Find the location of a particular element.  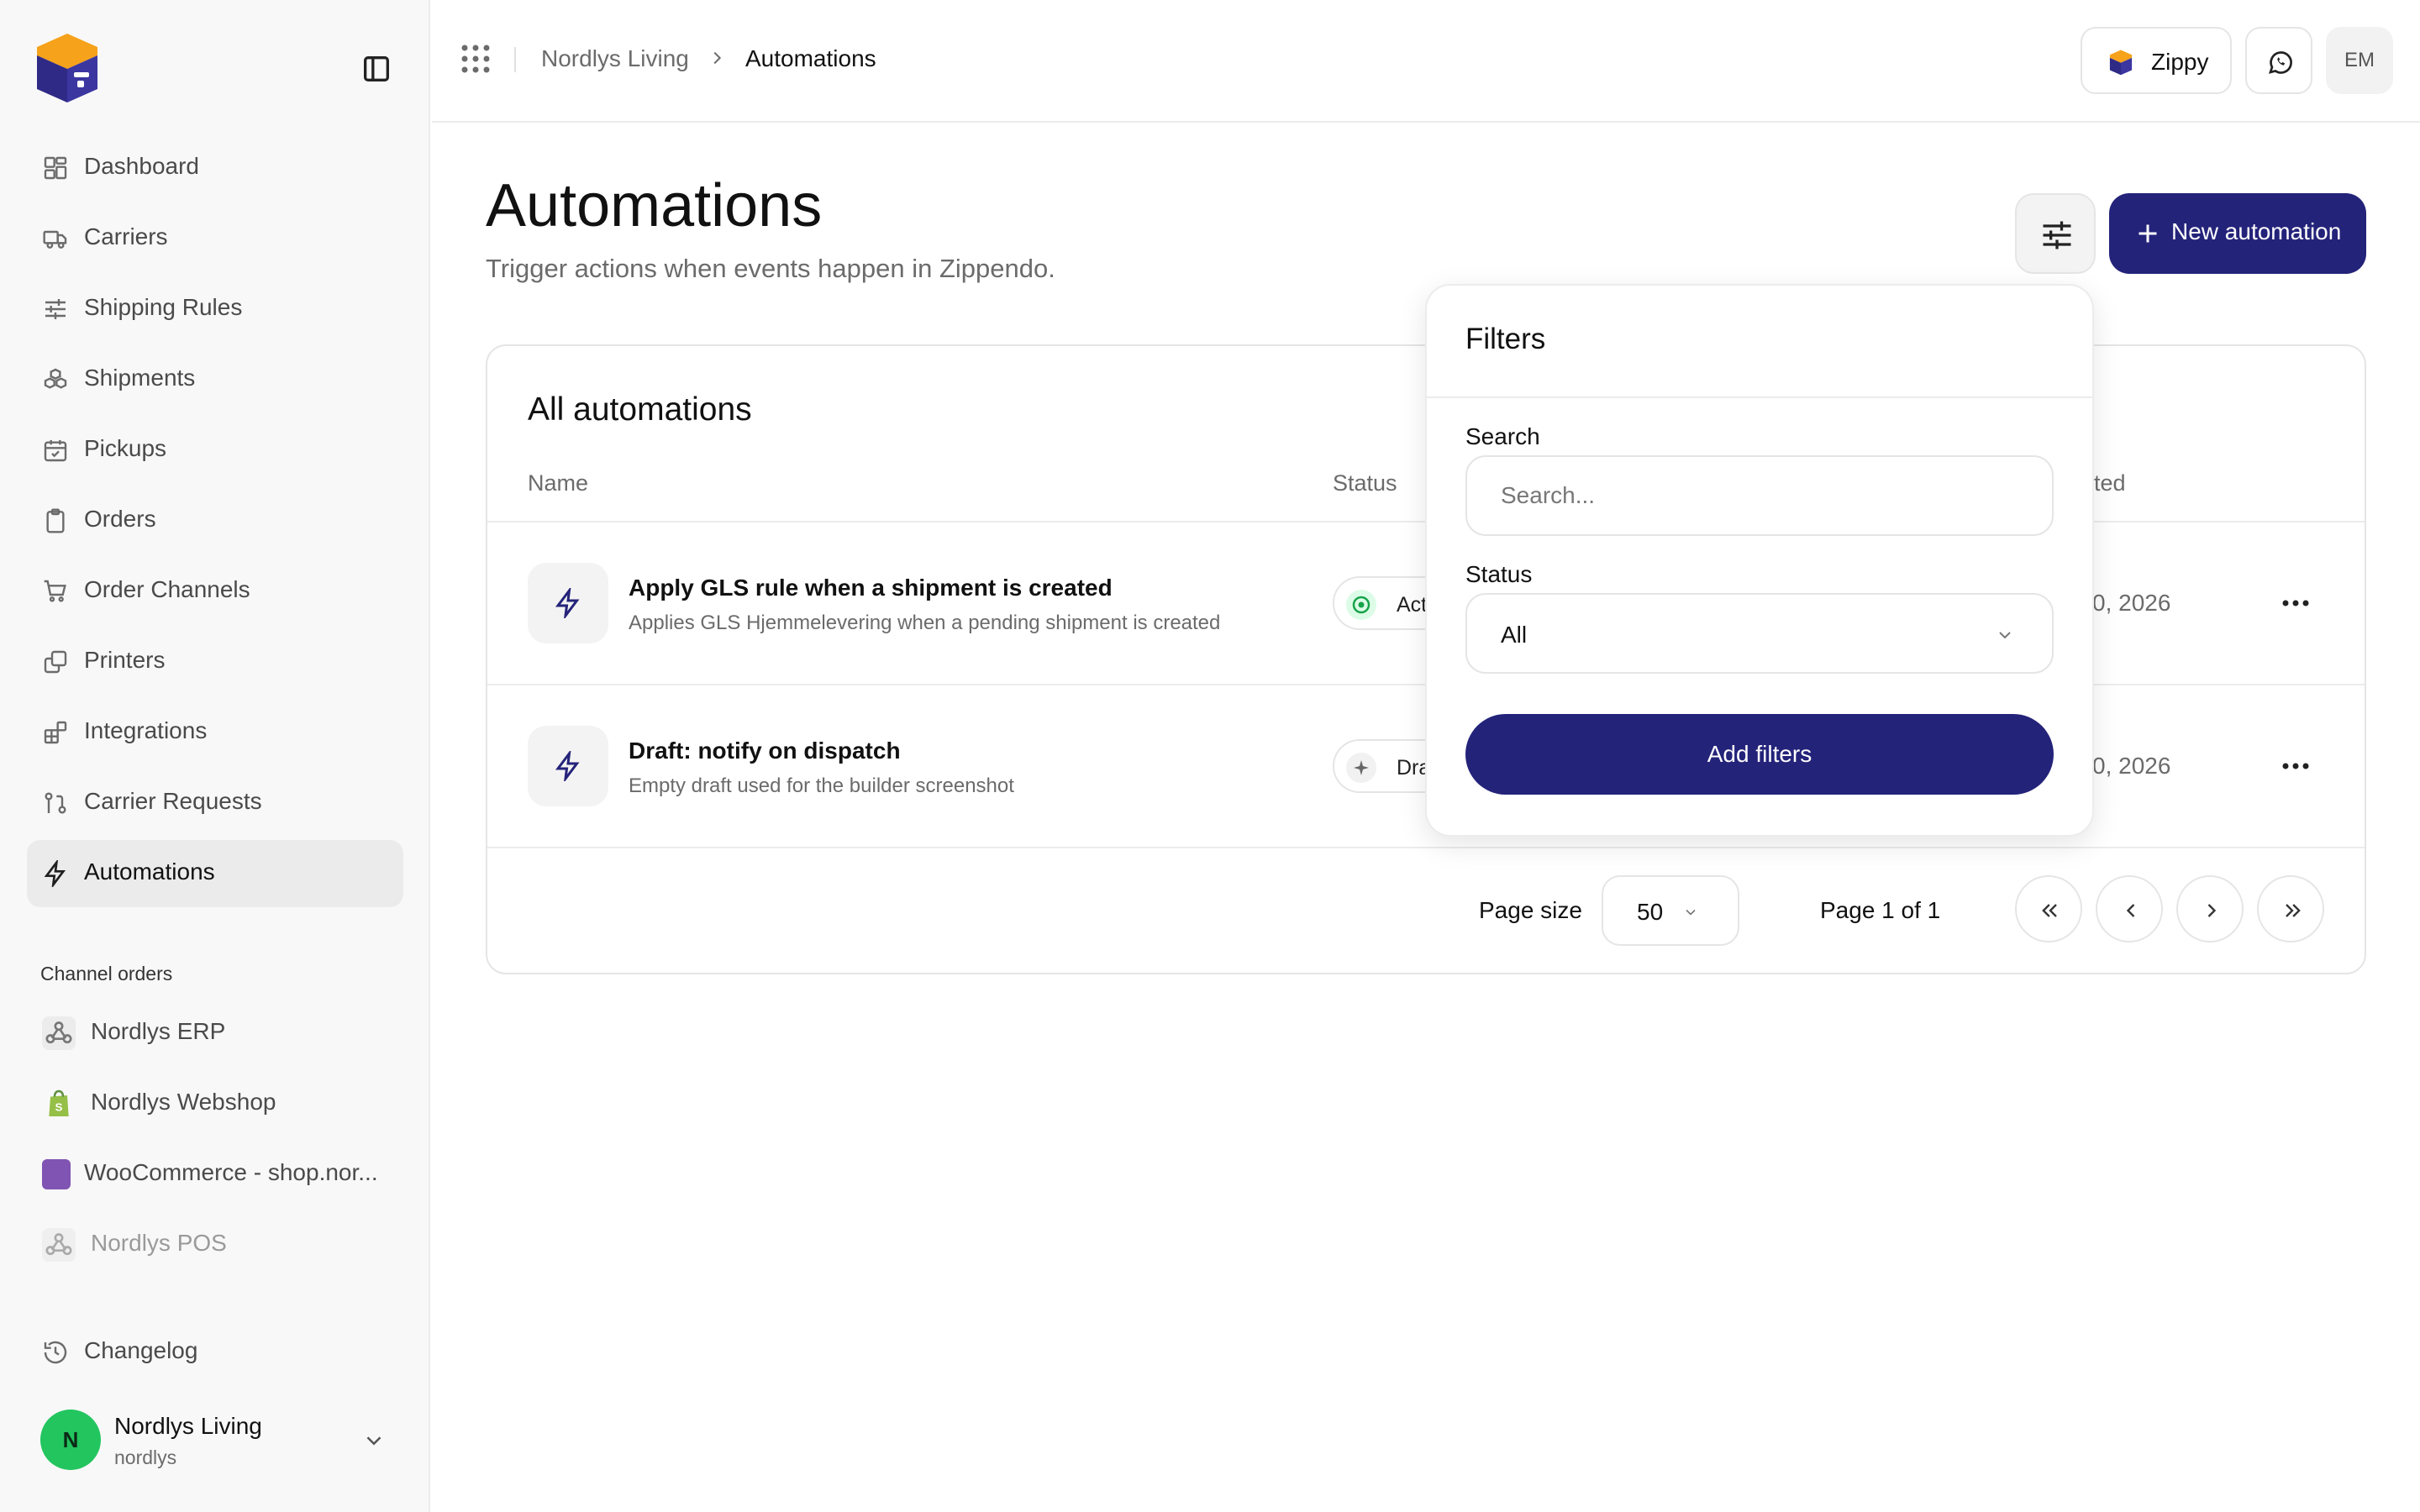

breadcrumb-current: Automations is located at coordinates (810, 58).